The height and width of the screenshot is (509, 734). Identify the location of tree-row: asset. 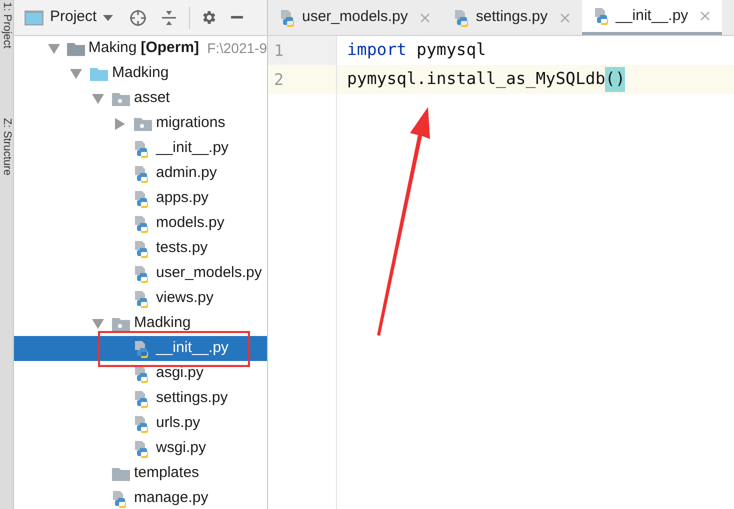
(140, 98).